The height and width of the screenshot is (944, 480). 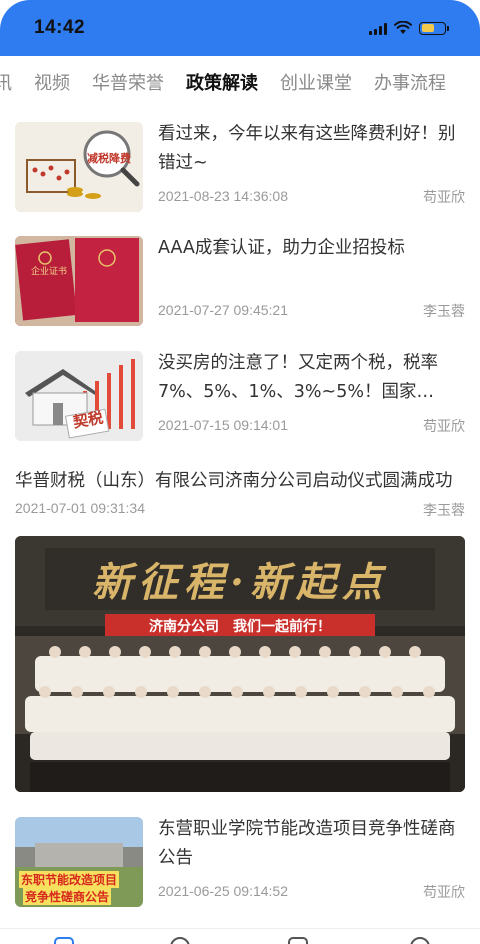 I want to click on message-icon, so click(x=298, y=940).